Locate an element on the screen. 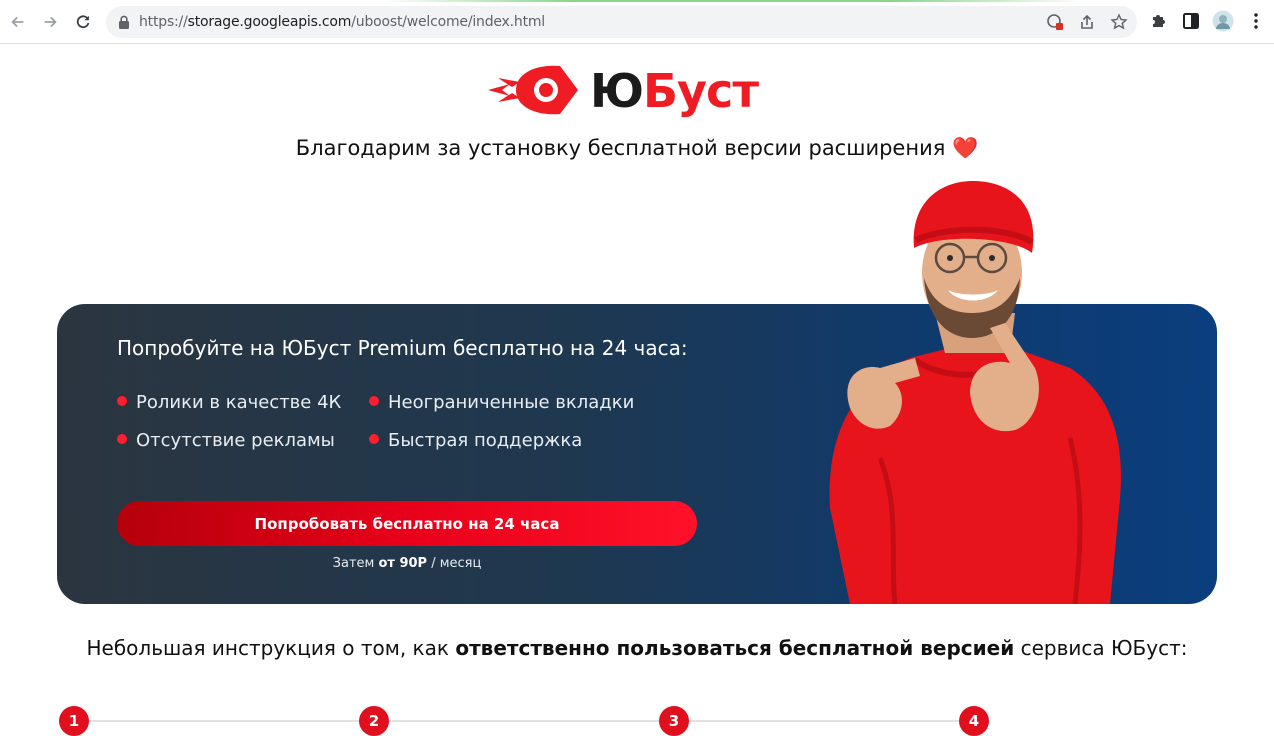 This screenshot has width=1274, height=736. uboost-logo: ЮБуст is located at coordinates (638, 89).